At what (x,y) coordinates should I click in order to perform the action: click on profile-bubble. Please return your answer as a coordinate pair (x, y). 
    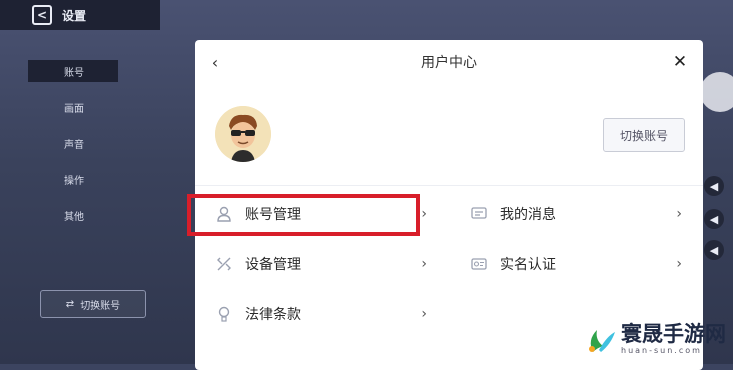
    Looking at the image, I should click on (716, 92).